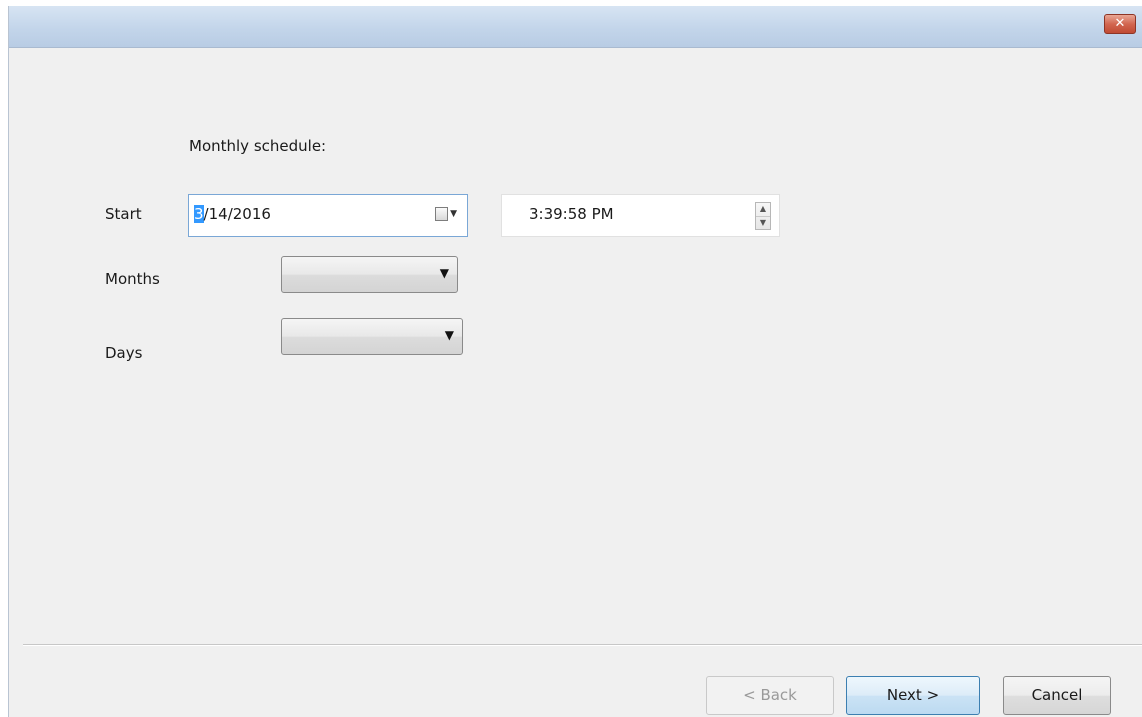 The height and width of the screenshot is (717, 1142). What do you see at coordinates (372, 336) in the screenshot?
I see `days-select: ▼` at bounding box center [372, 336].